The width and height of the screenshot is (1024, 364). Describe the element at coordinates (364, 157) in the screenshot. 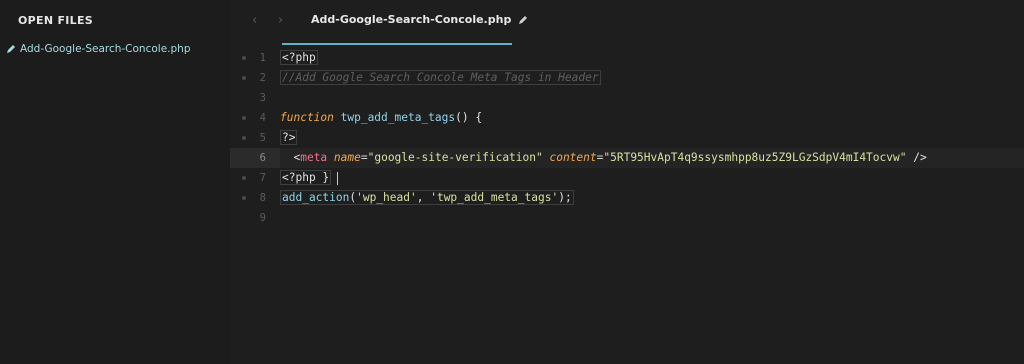

I see `code-token: =` at that location.